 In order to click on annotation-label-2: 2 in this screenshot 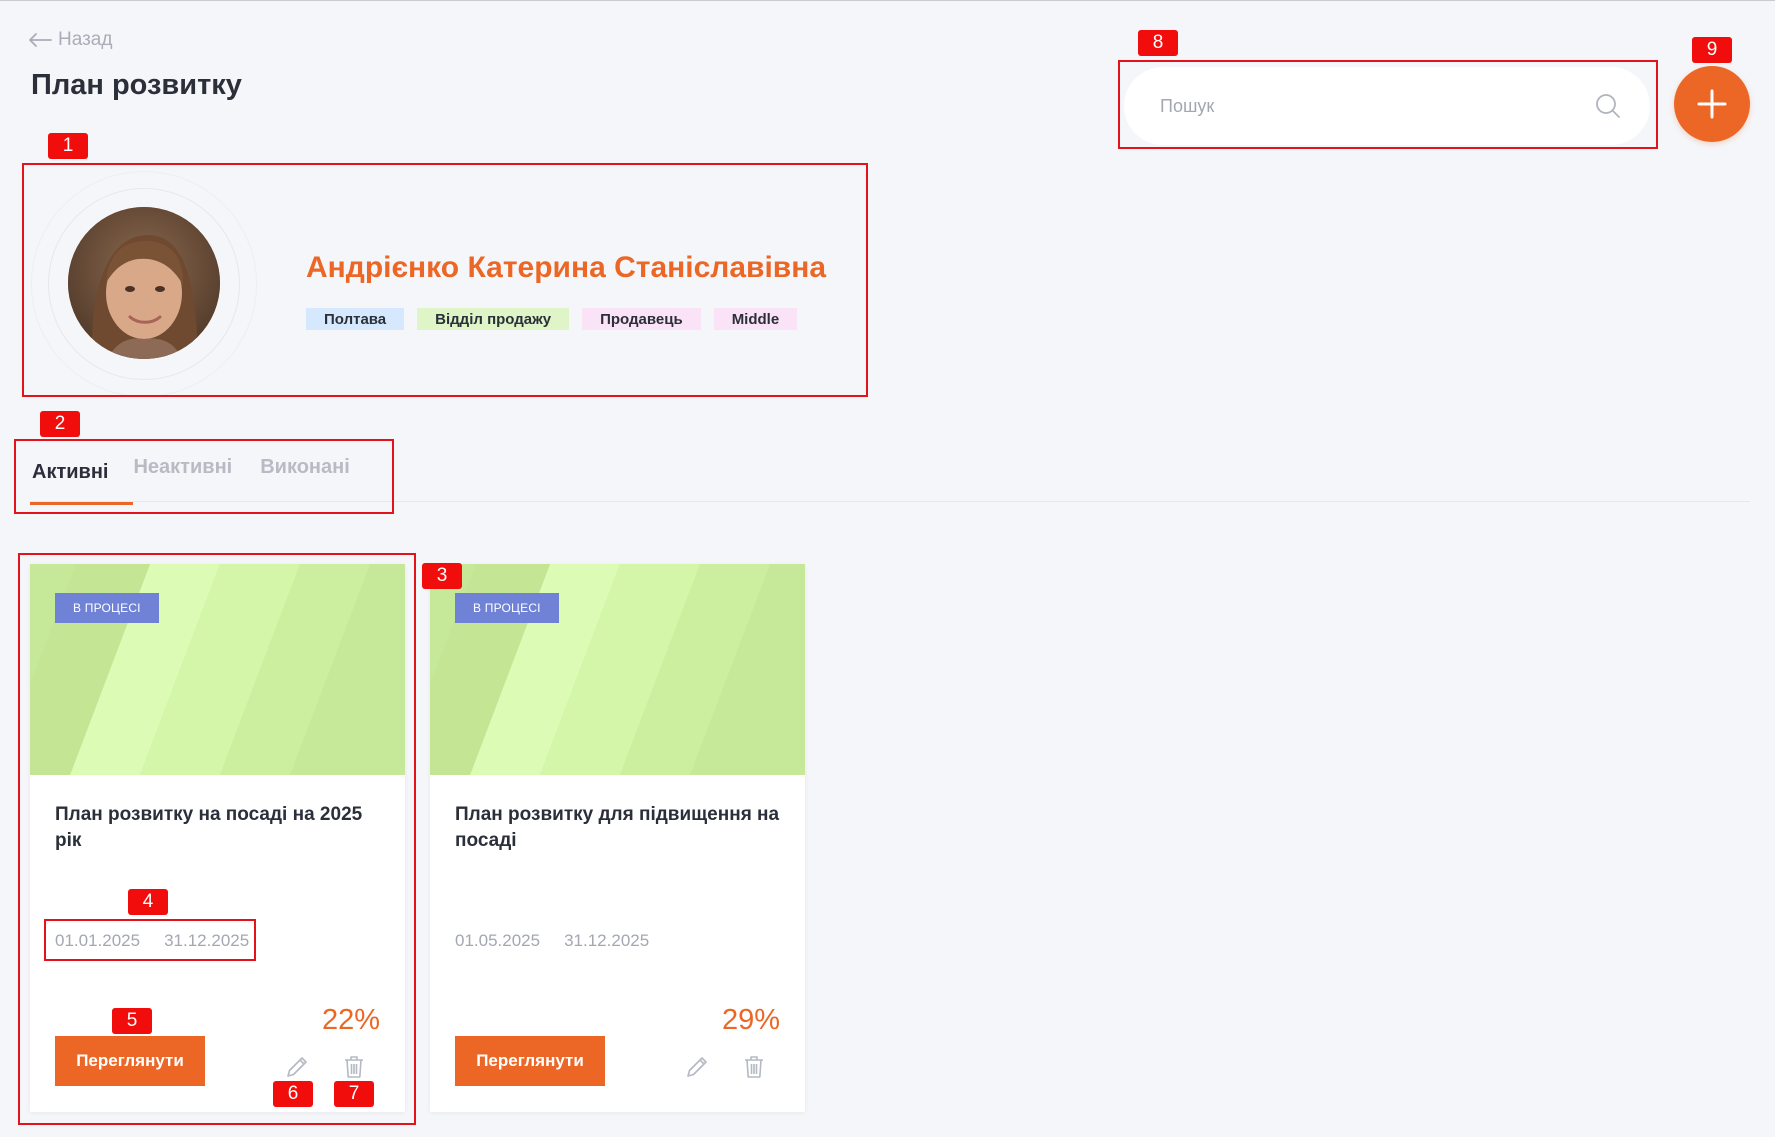, I will do `click(60, 424)`.